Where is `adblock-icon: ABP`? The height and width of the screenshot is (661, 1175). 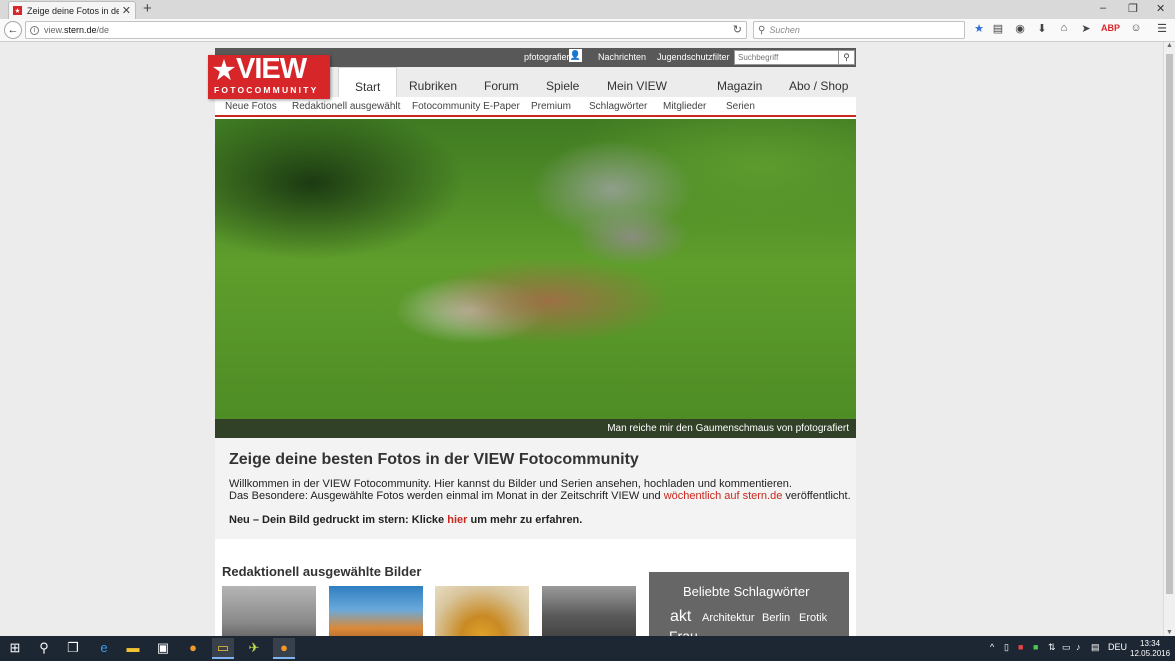 adblock-icon: ABP is located at coordinates (1110, 28).